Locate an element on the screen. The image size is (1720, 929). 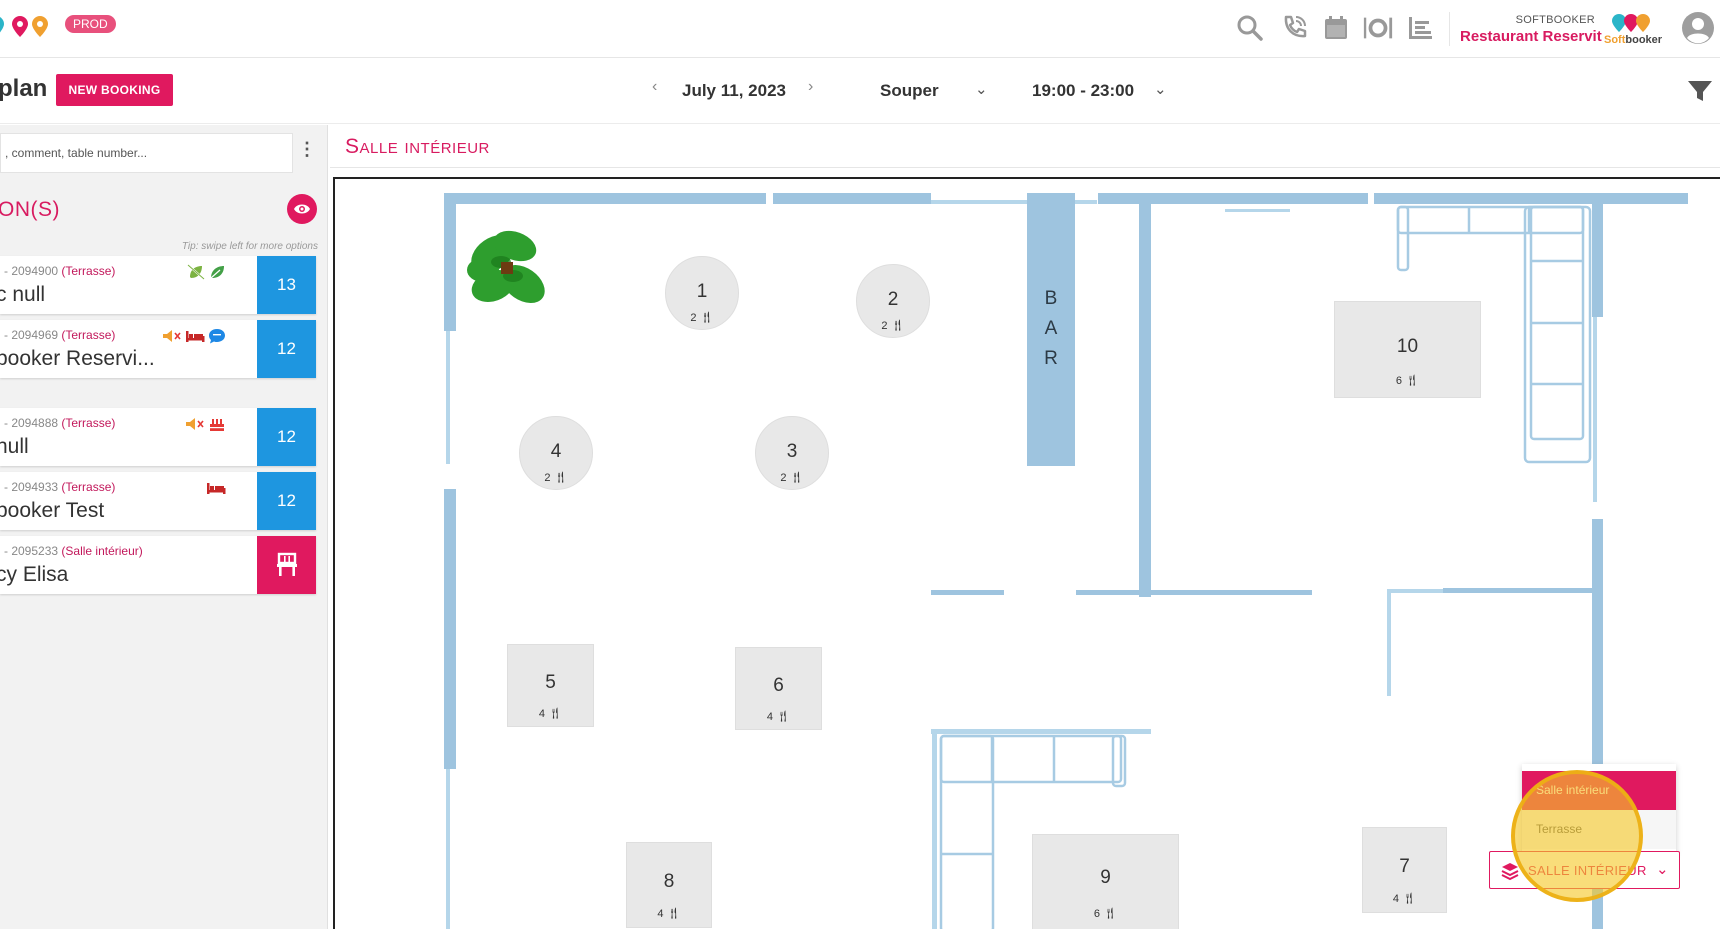
reservation-meta: l - 2094969 (Terrasse) is located at coordinates (58, 335).